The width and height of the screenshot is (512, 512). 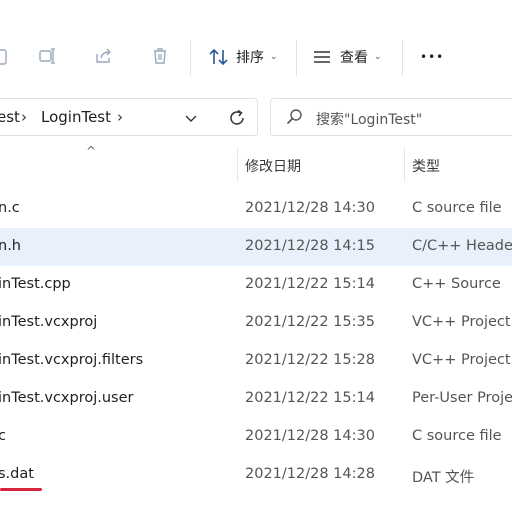 What do you see at coordinates (250, 58) in the screenshot?
I see `sort-label: 排序` at bounding box center [250, 58].